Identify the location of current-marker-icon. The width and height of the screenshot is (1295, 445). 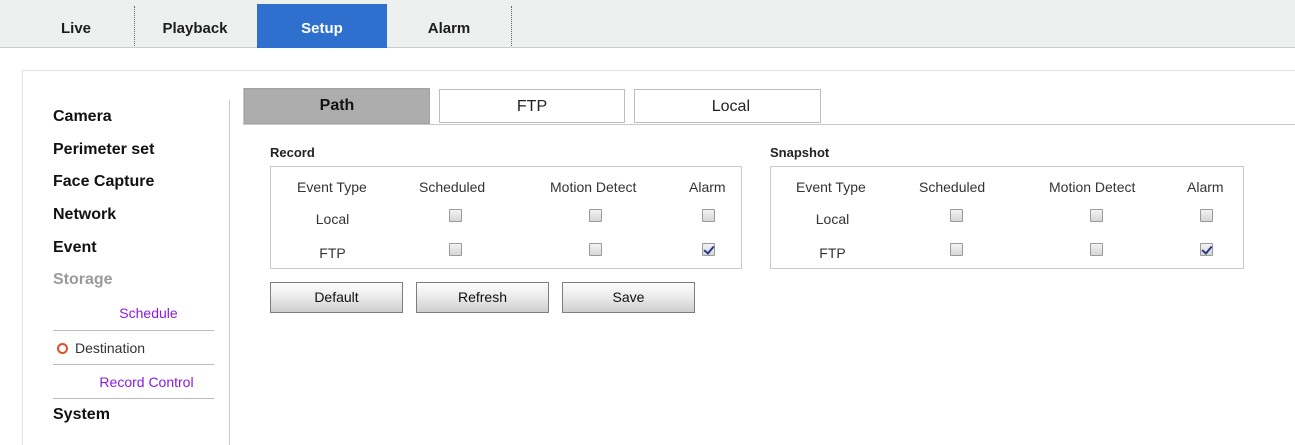
(62, 348).